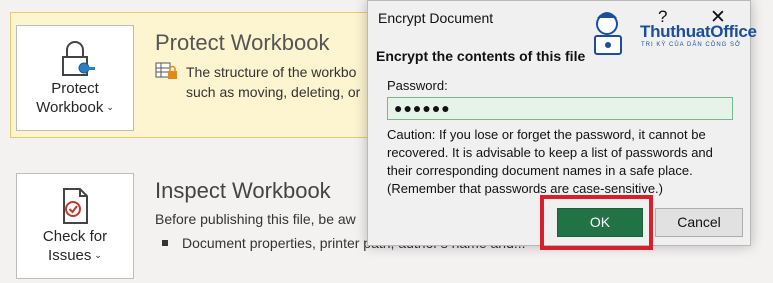 The image size is (773, 283). I want to click on watermark-name: ThuthuatOffice, so click(698, 31).